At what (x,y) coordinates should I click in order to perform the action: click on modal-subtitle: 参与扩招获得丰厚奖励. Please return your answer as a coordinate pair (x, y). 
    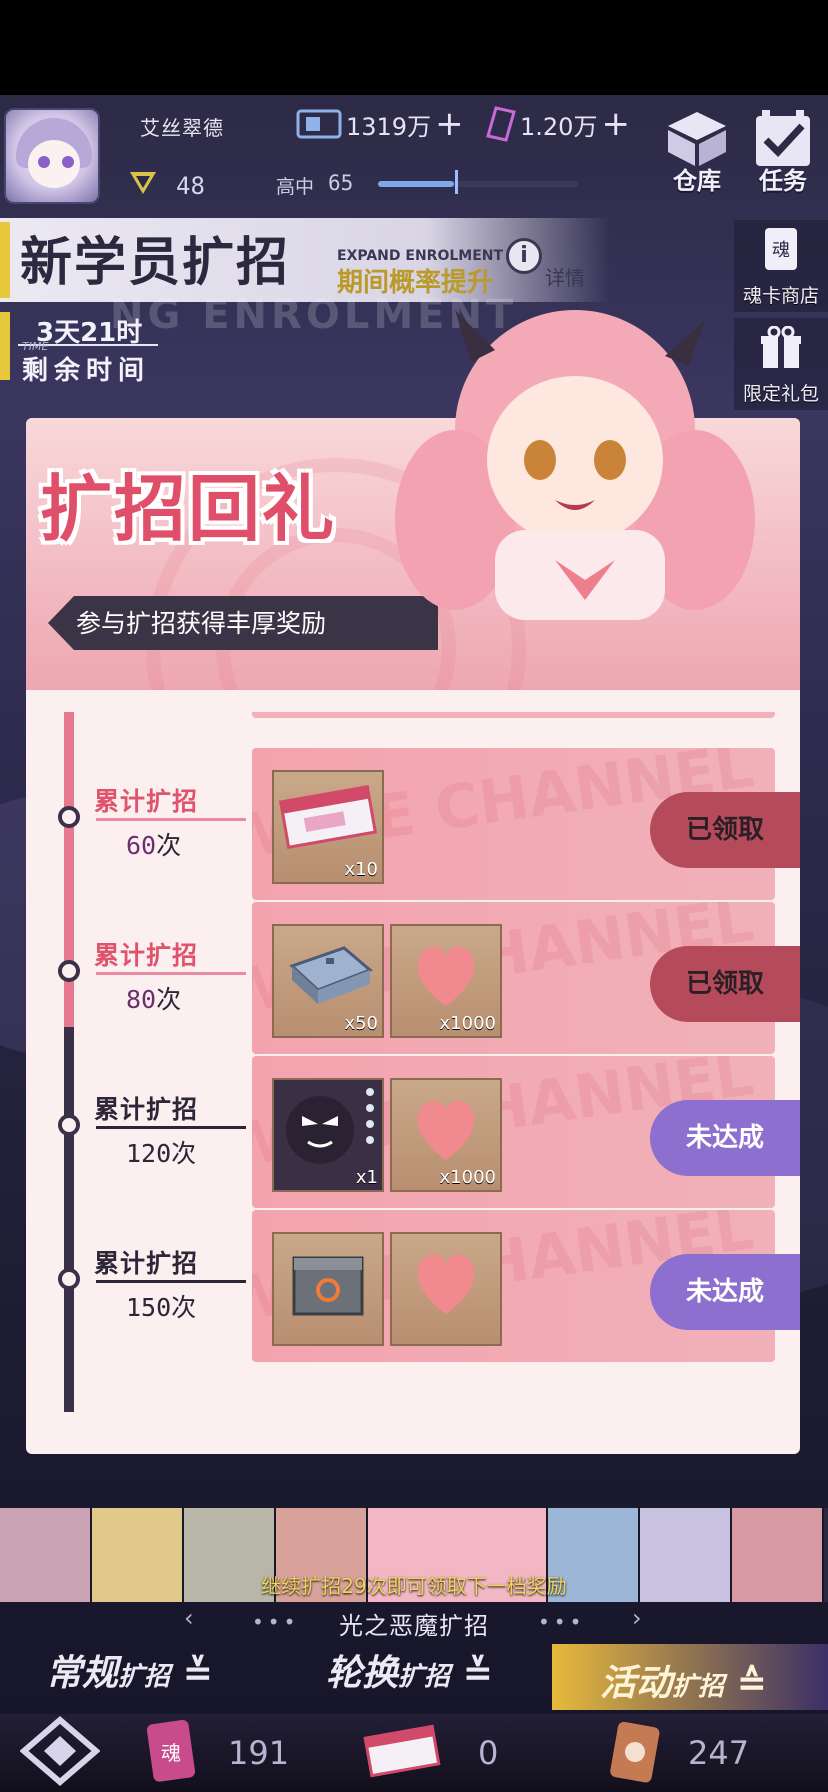
    Looking at the image, I should click on (201, 623).